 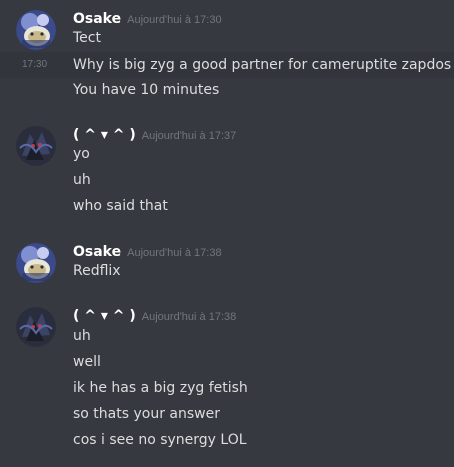 What do you see at coordinates (160, 440) in the screenshot?
I see `message-text: cos i see no synergy LOL` at bounding box center [160, 440].